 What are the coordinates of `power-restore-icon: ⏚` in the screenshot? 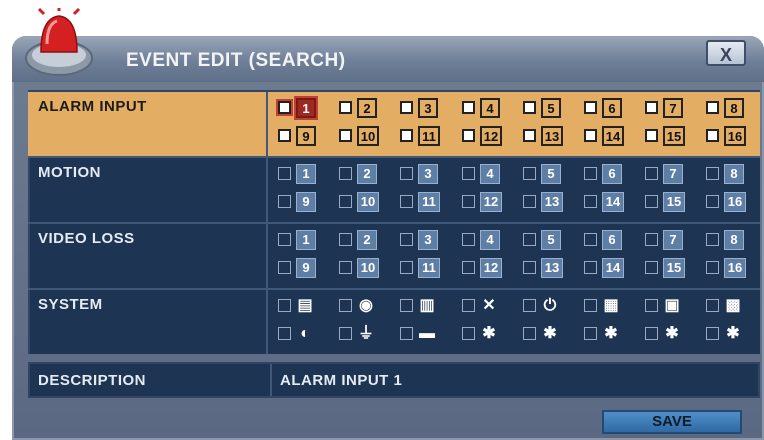 It's located at (366, 334).